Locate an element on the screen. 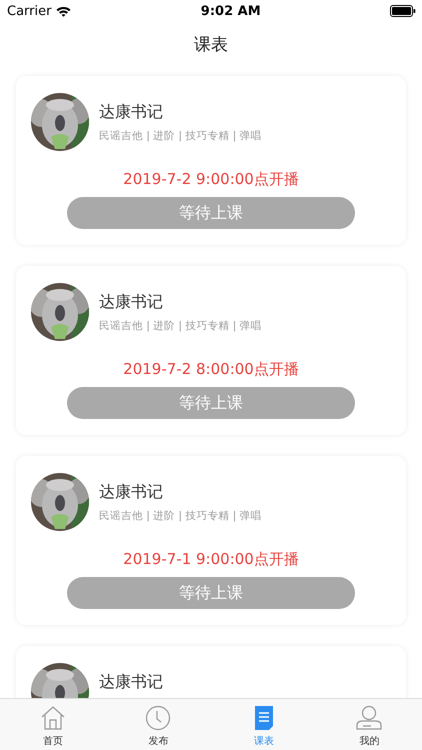  start-time: 2019-7-1 9:00:00点开播 is located at coordinates (211, 559).